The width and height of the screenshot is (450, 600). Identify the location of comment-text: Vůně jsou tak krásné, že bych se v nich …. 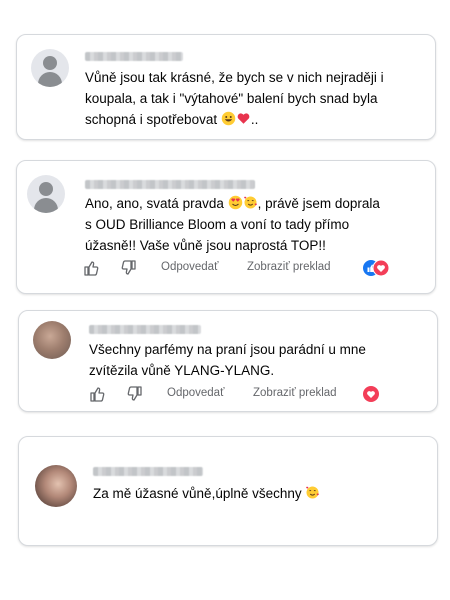
(234, 98).